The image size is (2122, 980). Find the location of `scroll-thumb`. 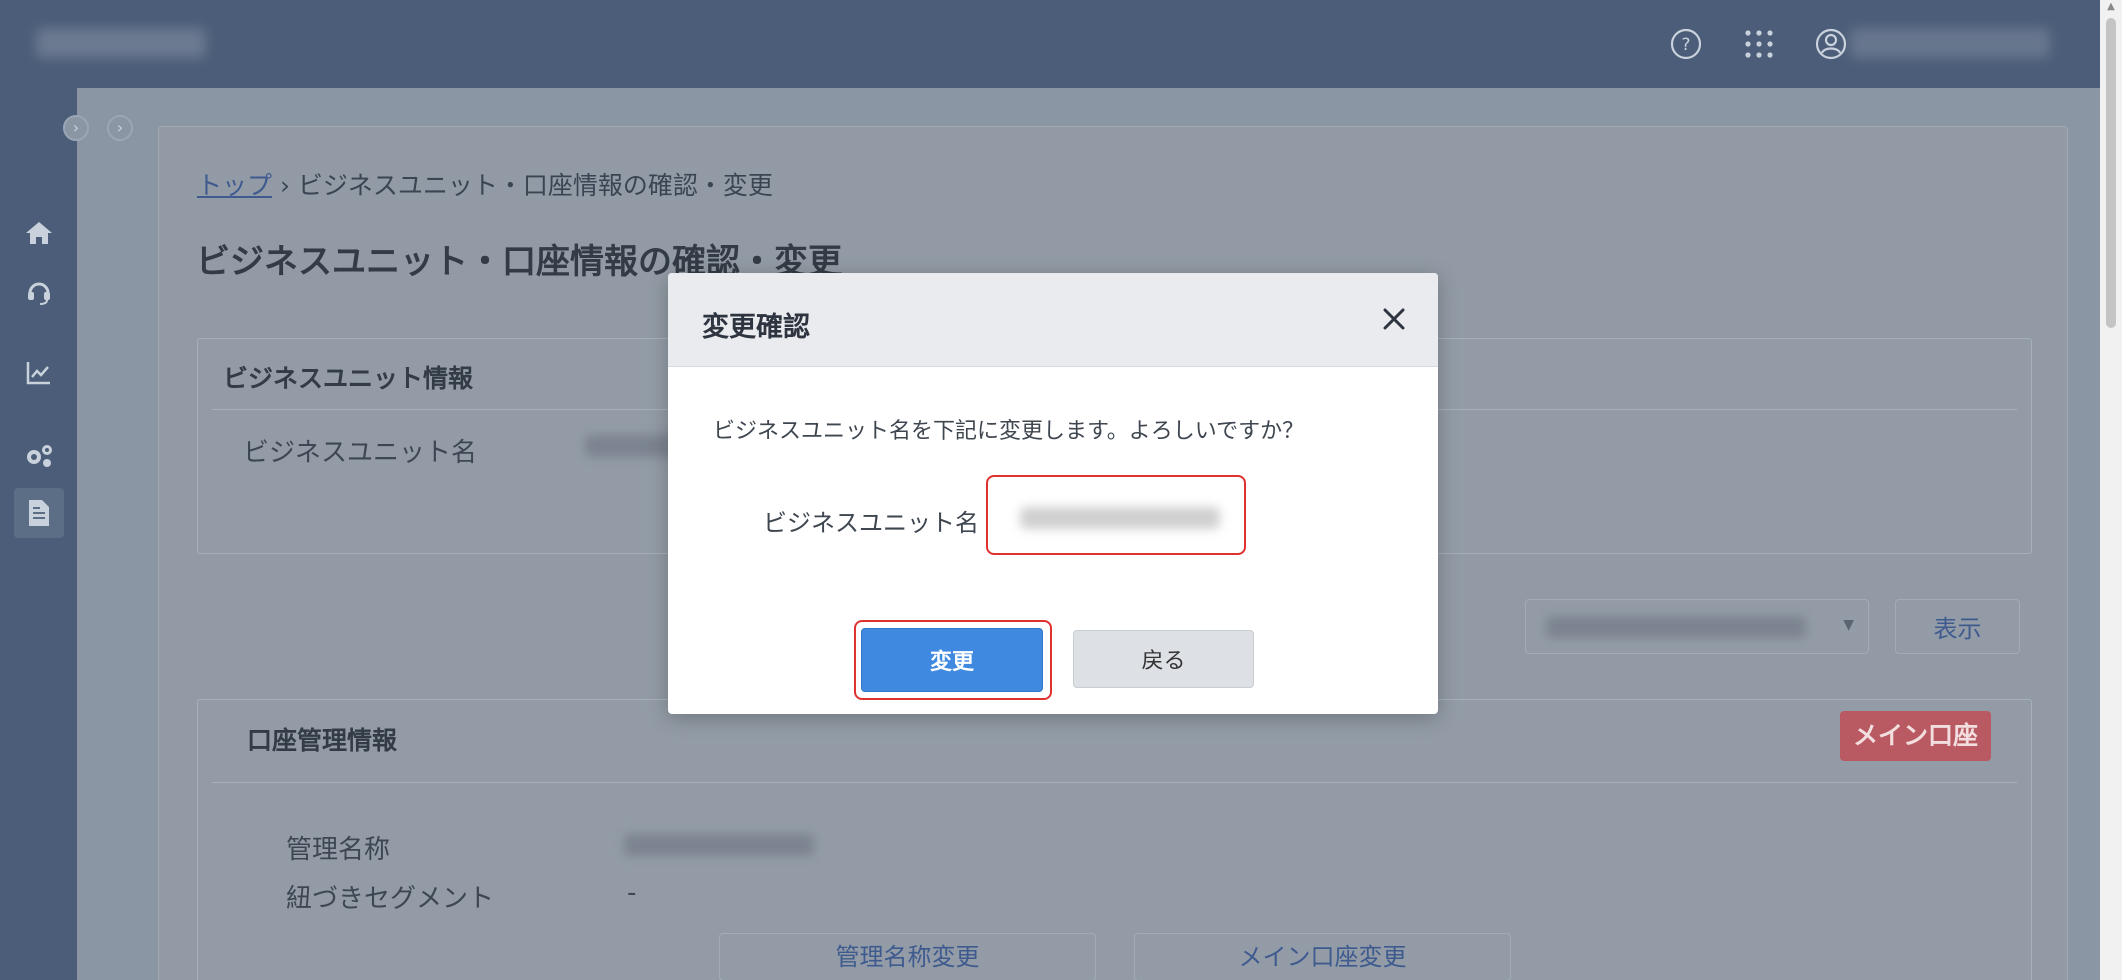

scroll-thumb is located at coordinates (2111, 173).